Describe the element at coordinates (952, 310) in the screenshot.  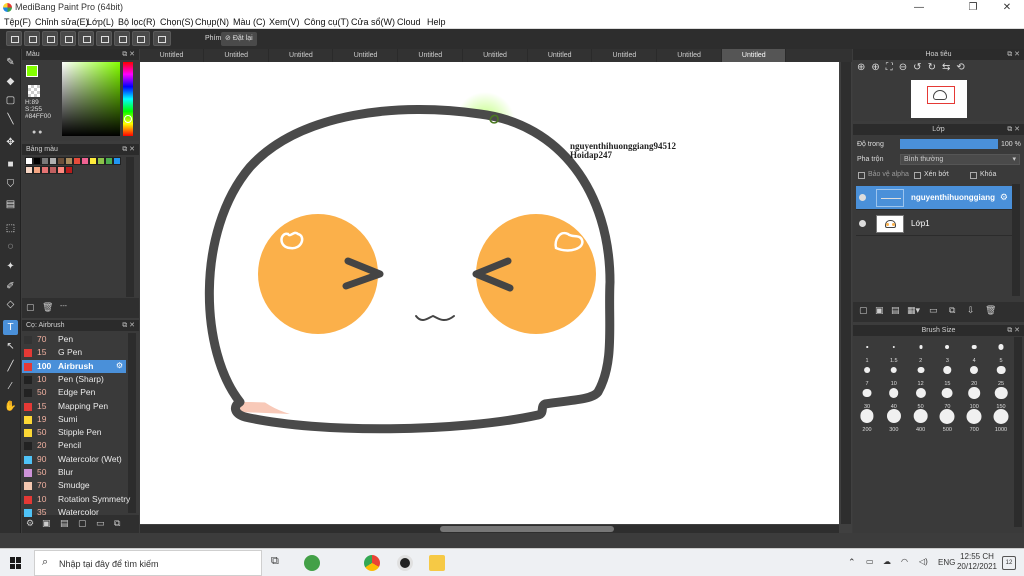
I see `duplicate-layer-icon: ⧉` at that location.